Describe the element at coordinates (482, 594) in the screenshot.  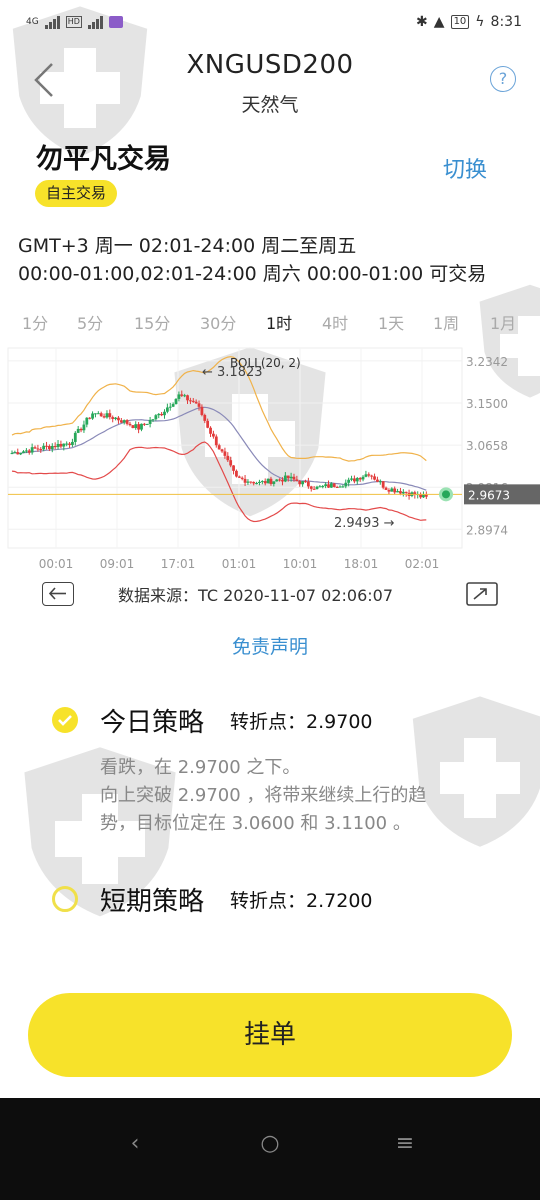
I see `fullscreen-button` at that location.